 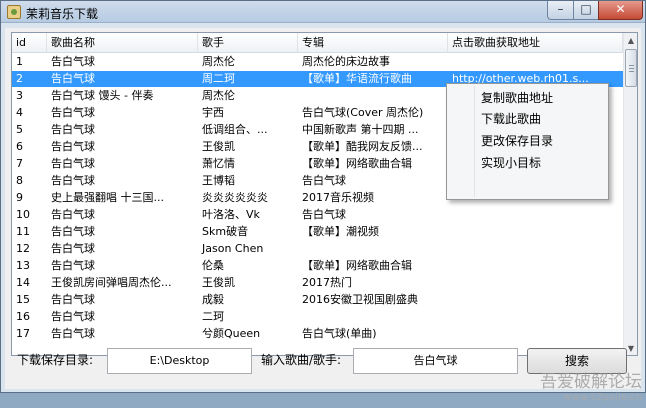 What do you see at coordinates (225, 231) in the screenshot?
I see `row-artist: Skm破音` at bounding box center [225, 231].